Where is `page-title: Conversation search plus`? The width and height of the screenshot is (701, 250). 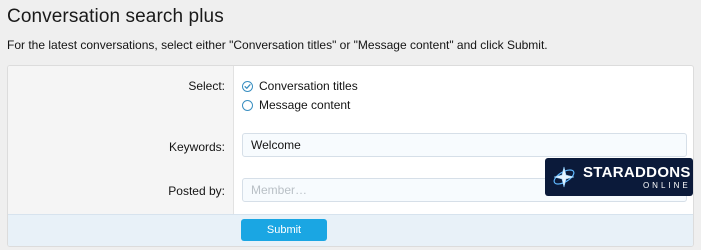 page-title: Conversation search plus is located at coordinates (115, 16).